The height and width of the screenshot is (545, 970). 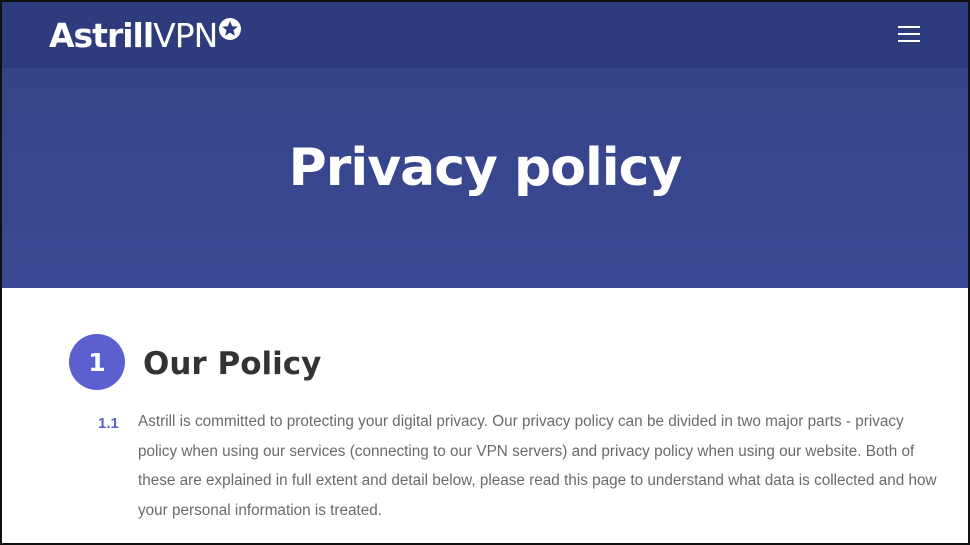 I want to click on menu-bar-middle, so click(x=909, y=34).